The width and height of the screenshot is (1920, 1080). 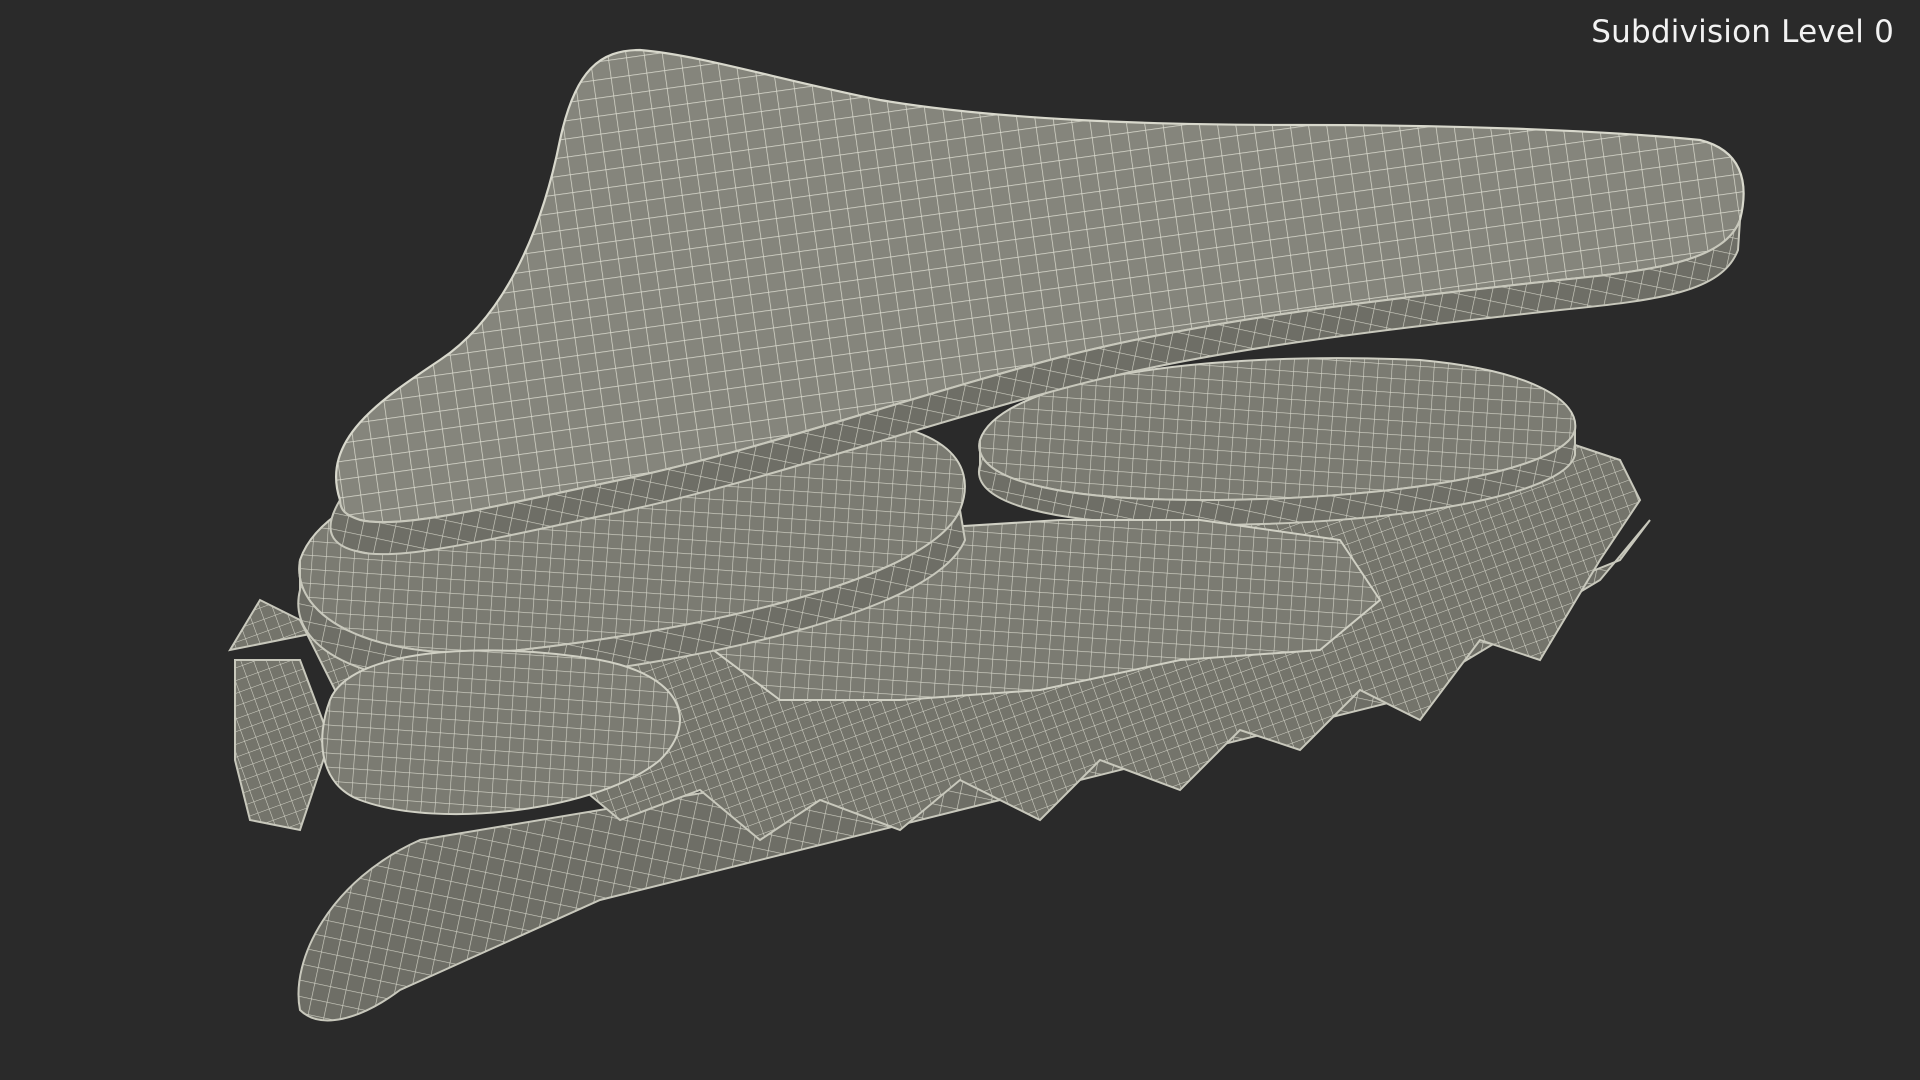 What do you see at coordinates (1742, 32) in the screenshot?
I see `subdivision-level-label: Subdivision Level 0` at bounding box center [1742, 32].